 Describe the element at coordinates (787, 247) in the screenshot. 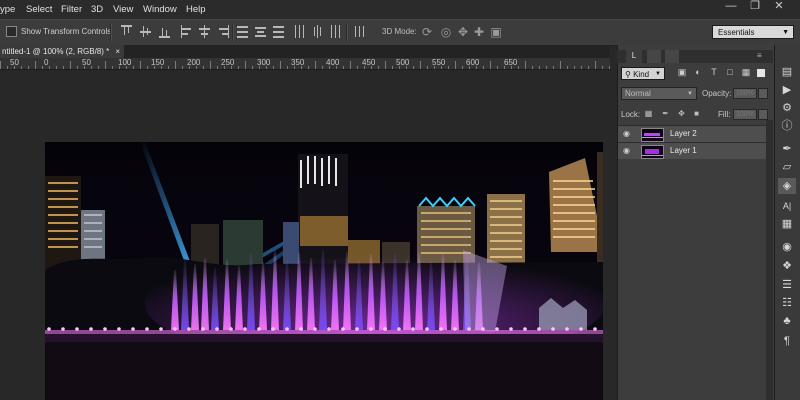

I see `clone-icon: ◉` at that location.